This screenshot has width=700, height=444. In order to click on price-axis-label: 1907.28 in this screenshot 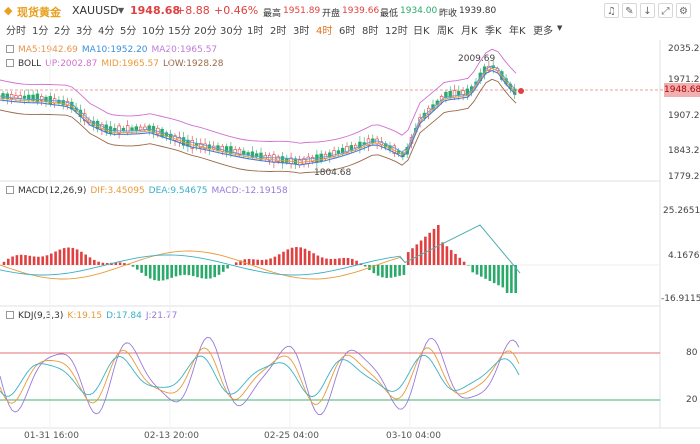, I will do `click(684, 116)`.